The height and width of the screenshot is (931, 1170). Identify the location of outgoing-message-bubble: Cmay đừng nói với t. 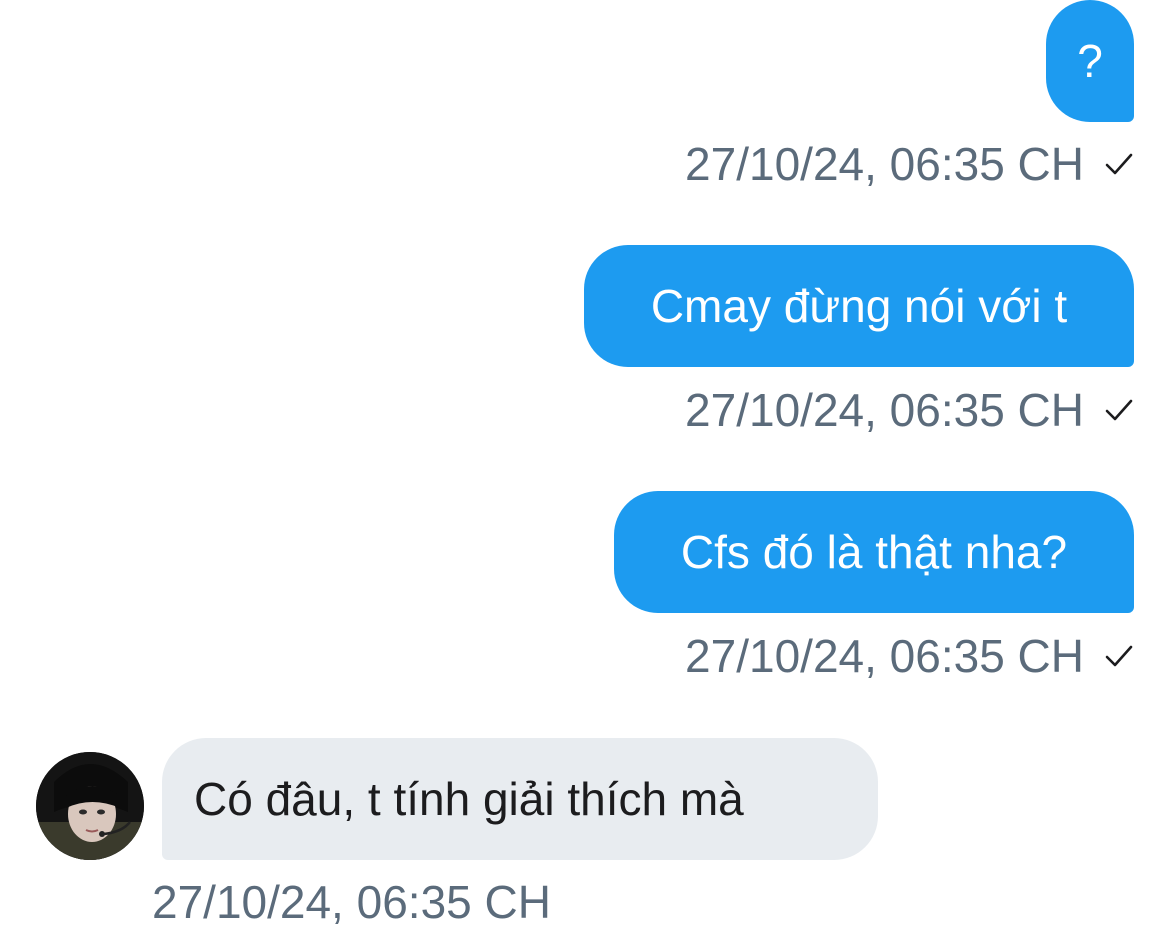
(859, 306).